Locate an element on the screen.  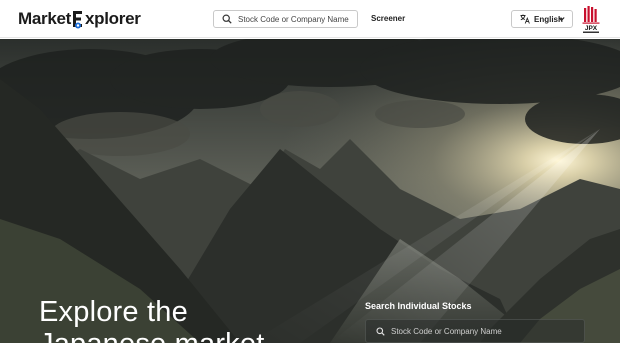
jpx-logo: JPX is located at coordinates (591, 20).